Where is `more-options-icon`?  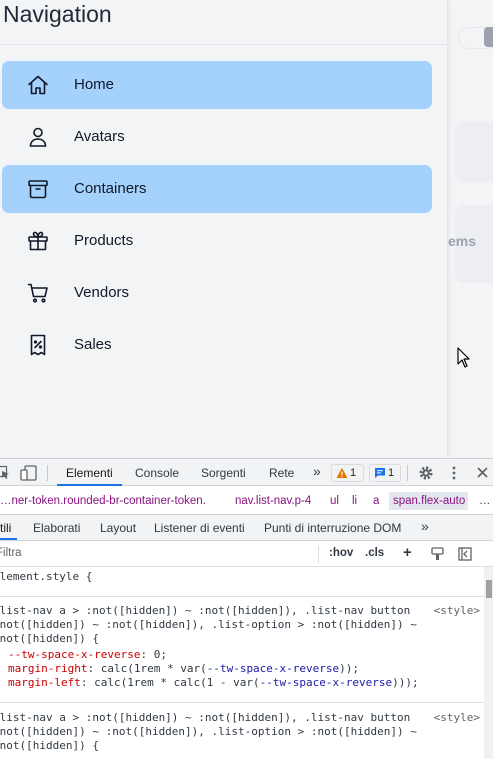 more-options-icon is located at coordinates (454, 473).